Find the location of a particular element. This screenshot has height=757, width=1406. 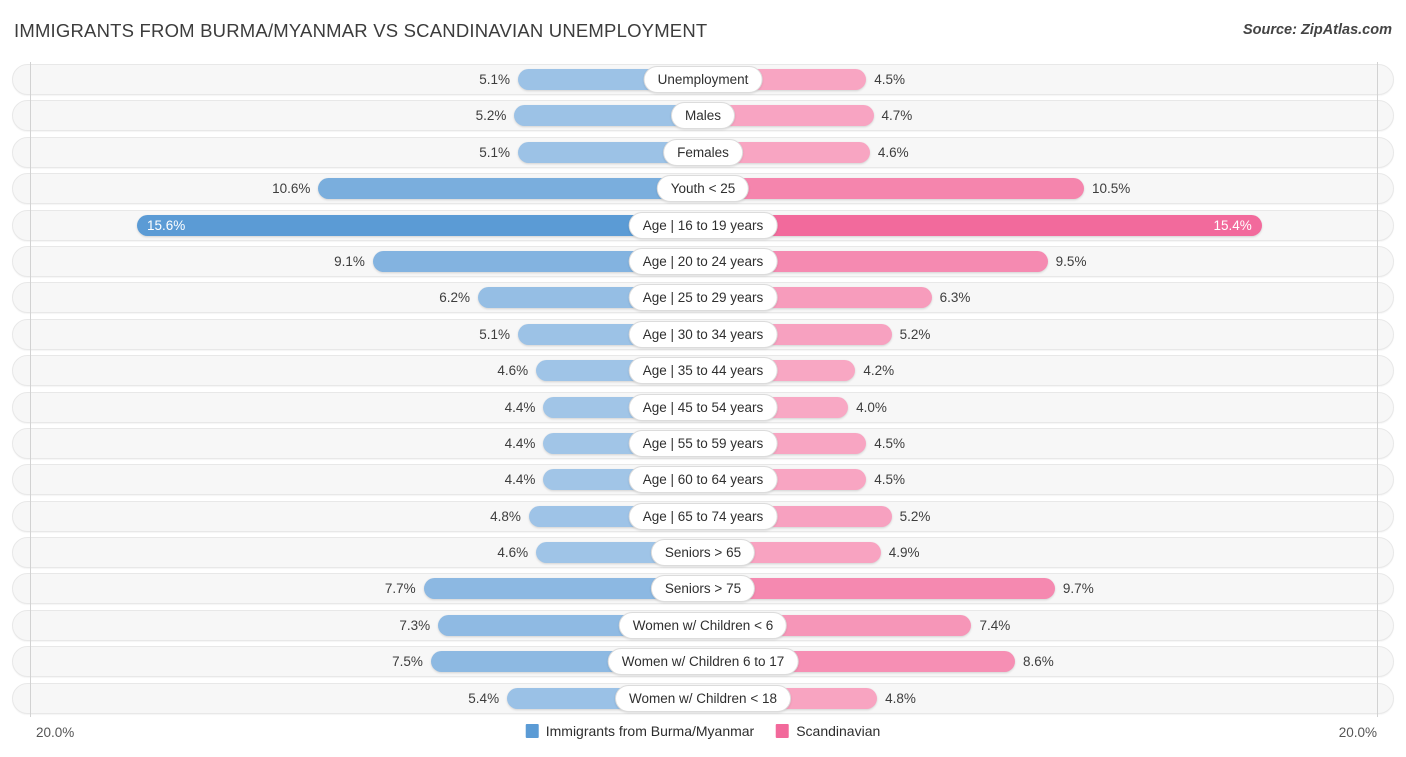

category-label-pill: Age | 25 to 29 years is located at coordinates (703, 298).